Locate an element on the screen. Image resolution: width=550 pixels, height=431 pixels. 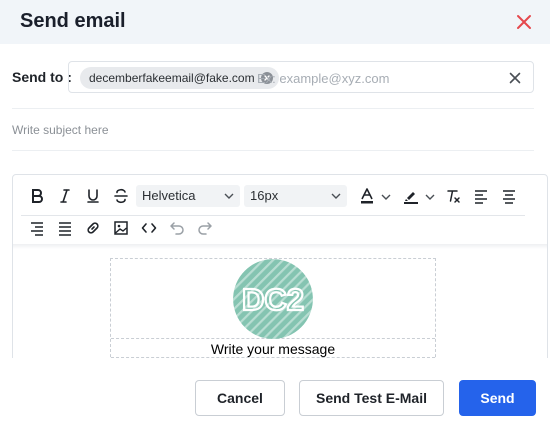
font-color-icon is located at coordinates (367, 196).